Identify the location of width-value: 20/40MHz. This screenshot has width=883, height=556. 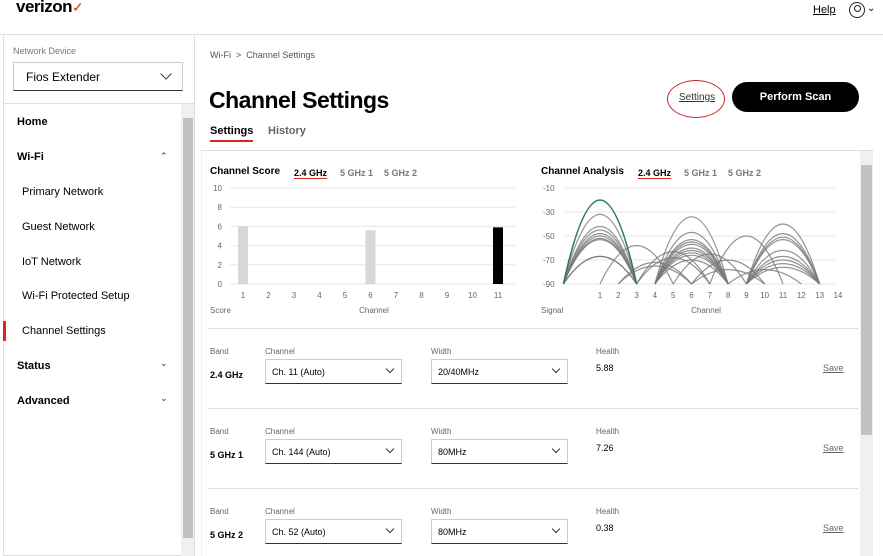
(459, 372).